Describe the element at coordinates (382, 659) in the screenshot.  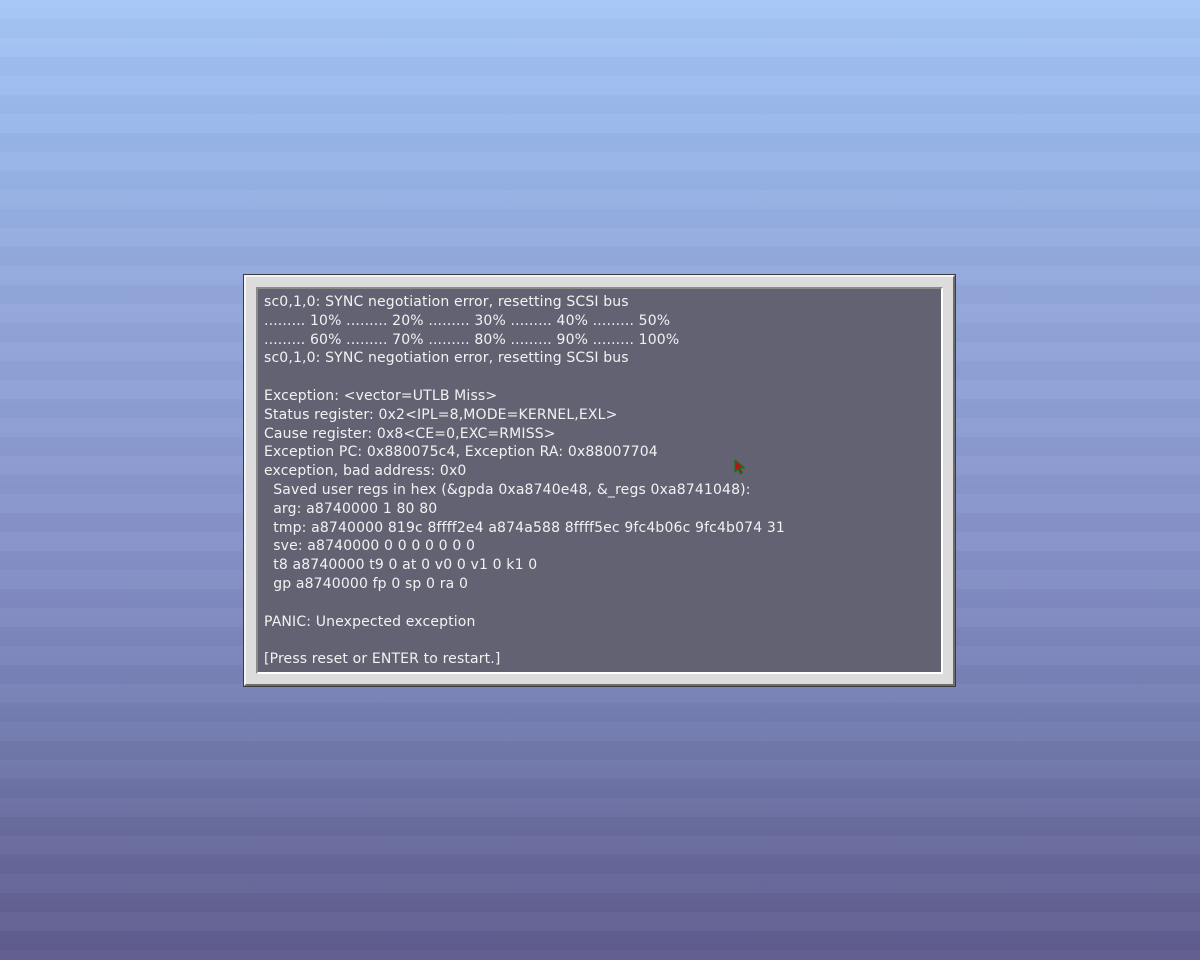
I see `console-line-restart-prompt: [Press reset or ENTER to restart.]` at that location.